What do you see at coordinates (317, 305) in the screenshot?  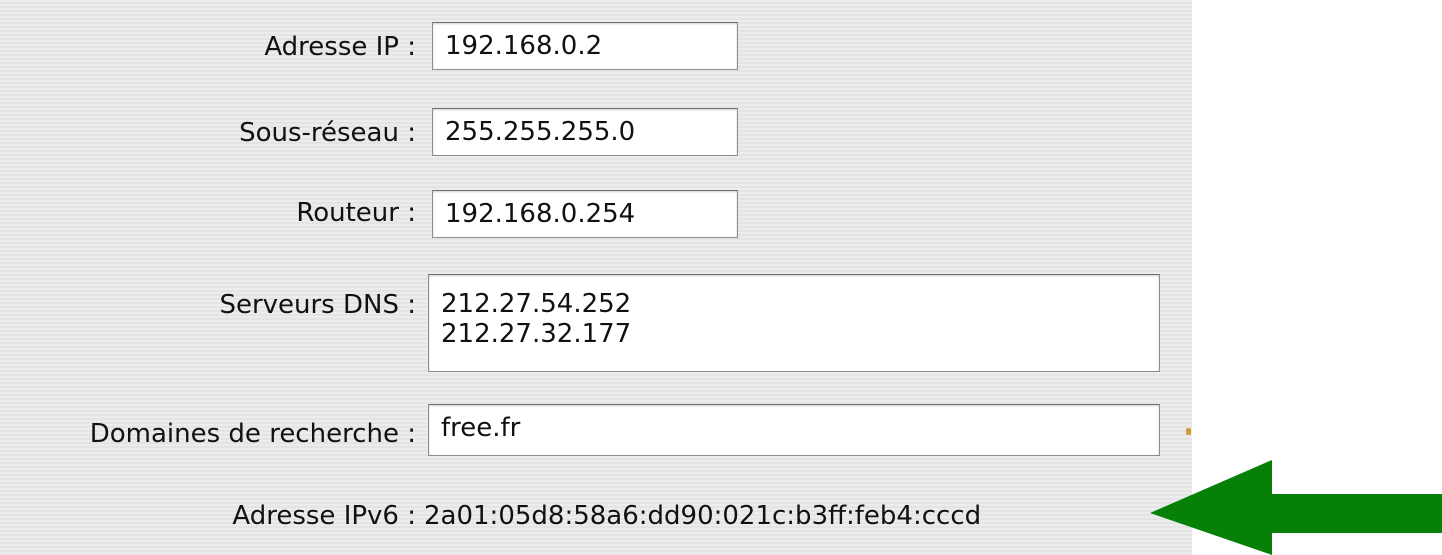 I see `dns-servers-label: Serveurs DNS :` at bounding box center [317, 305].